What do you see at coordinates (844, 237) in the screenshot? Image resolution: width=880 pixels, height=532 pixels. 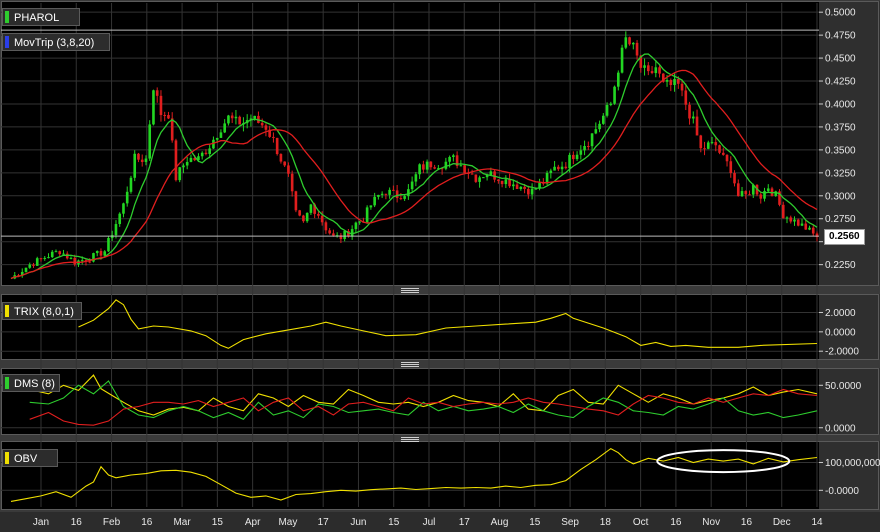 I see `last-price-flag: 0.2560` at bounding box center [844, 237].